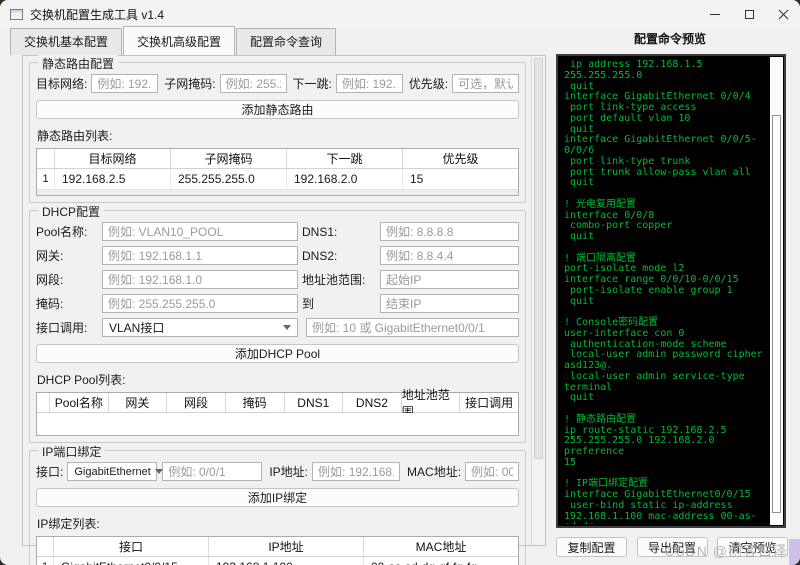 This screenshot has height=565, width=800. Describe the element at coordinates (190, 84) in the screenshot. I see `subnet-mask-label: 子网掩码:` at that location.